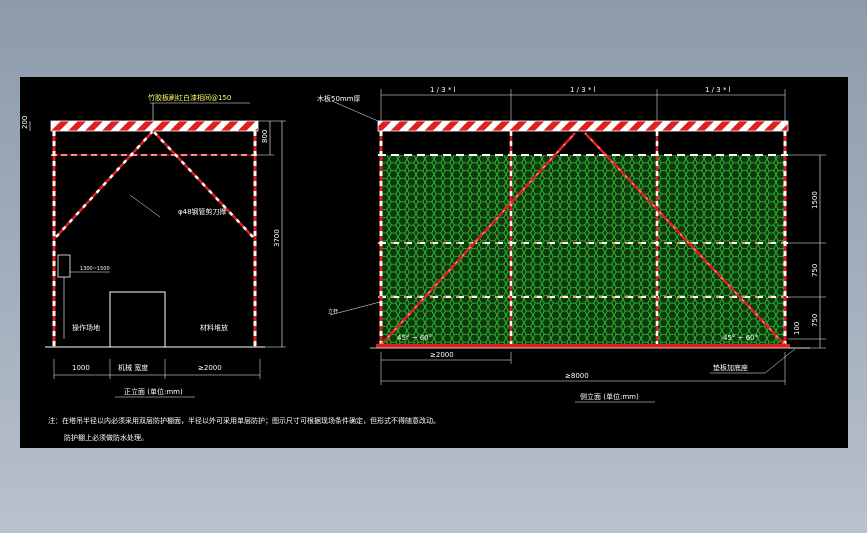  What do you see at coordinates (154, 126) in the screenshot?
I see `front-top-board` at bounding box center [154, 126].